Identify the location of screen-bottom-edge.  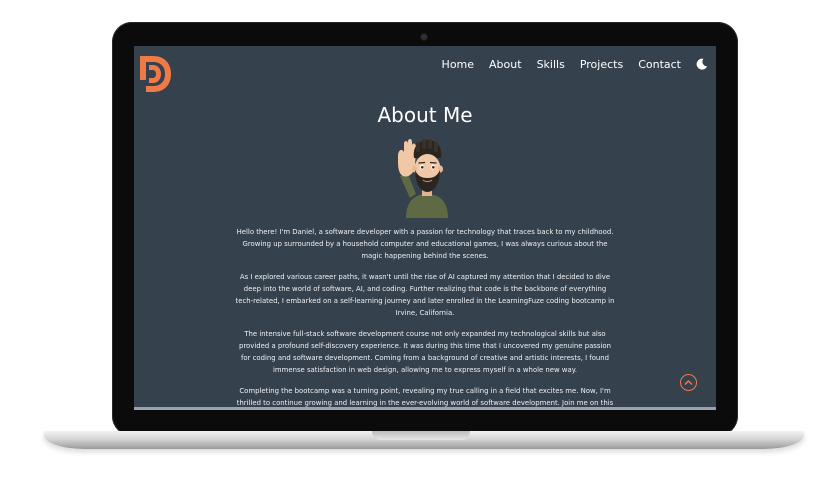
(425, 408).